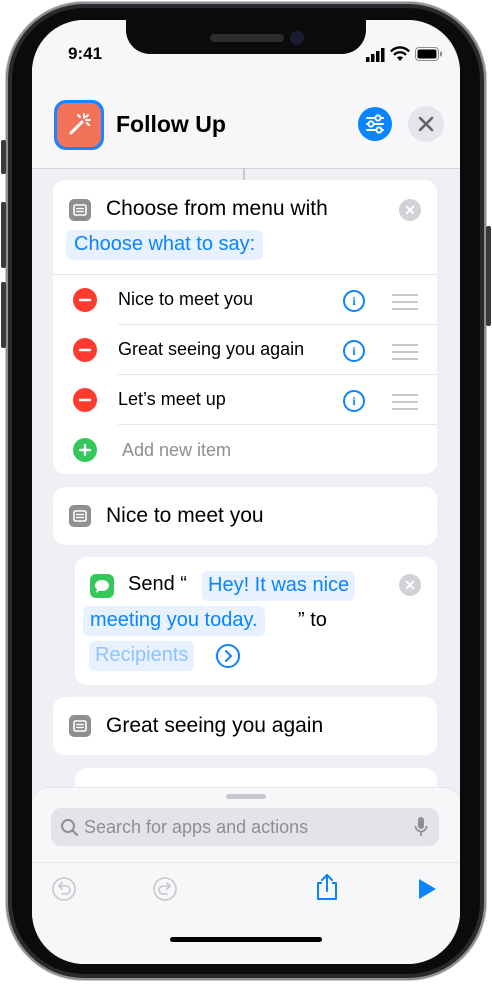  I want to click on sheet-handle, so click(246, 796).